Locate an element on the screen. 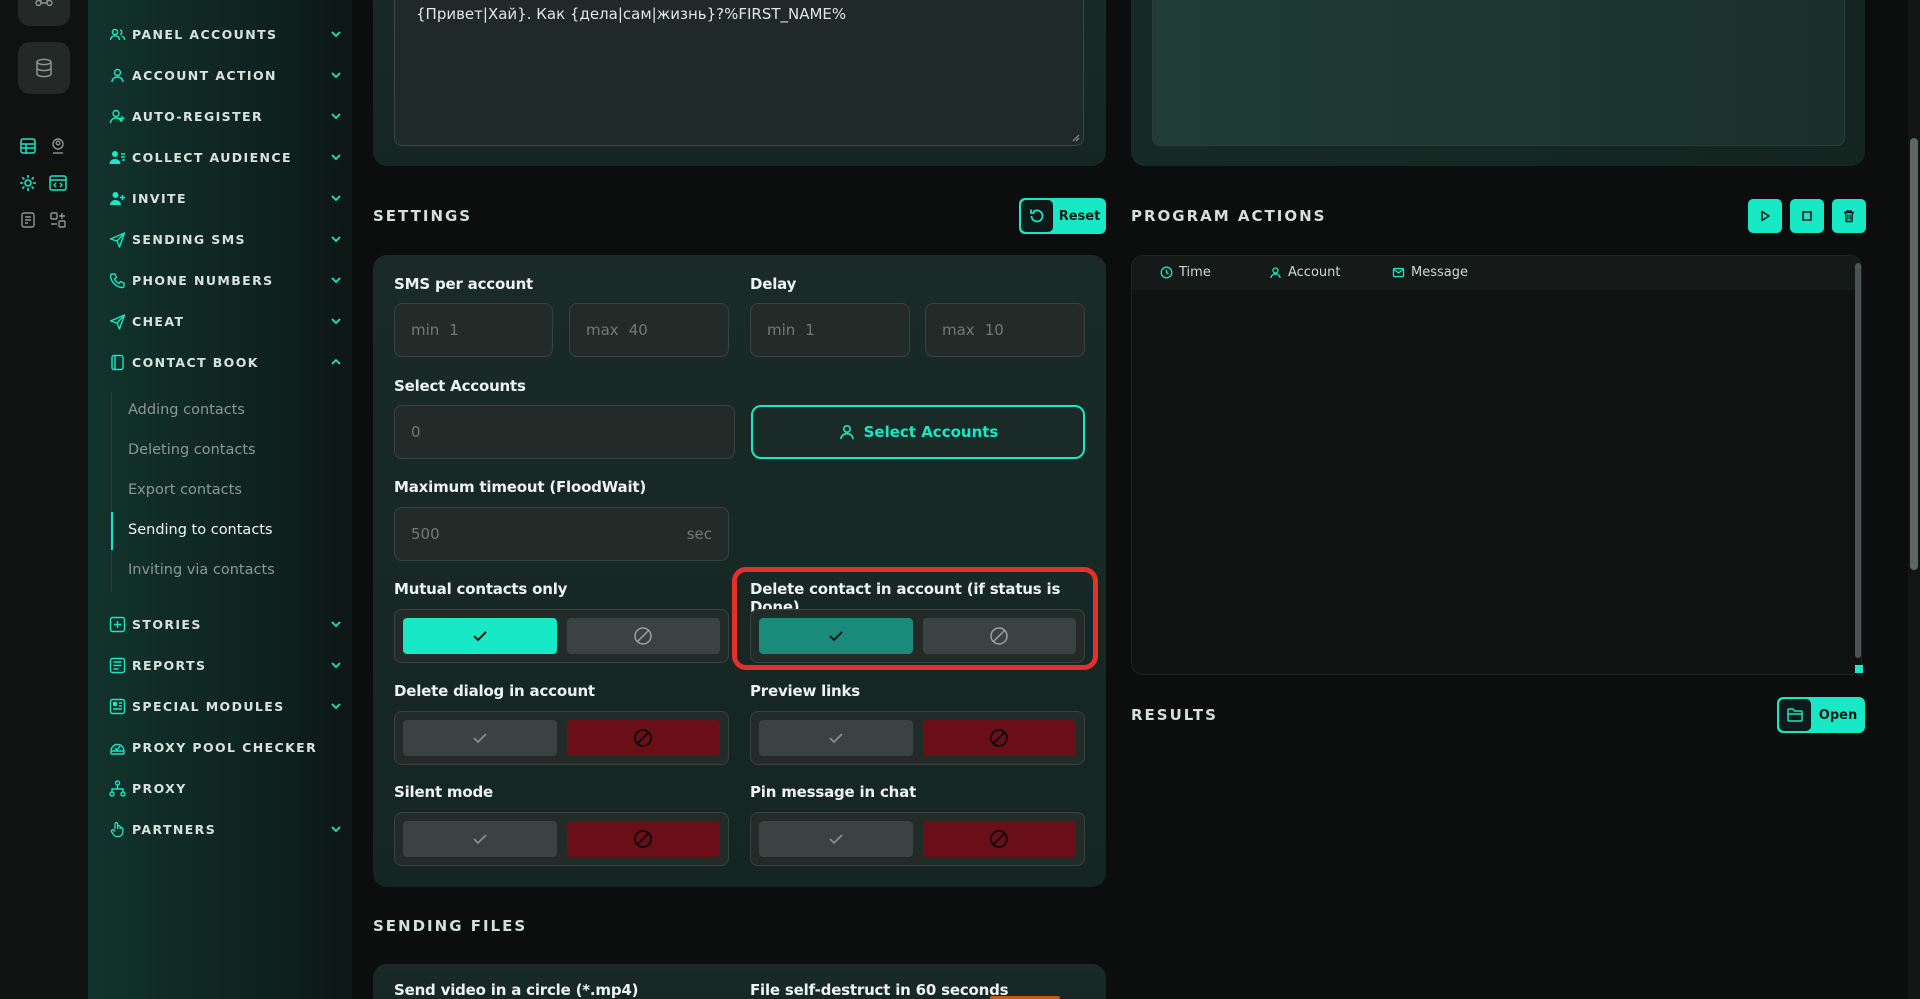 The width and height of the screenshot is (1920, 999). pin-message-toggle is located at coordinates (917, 839).